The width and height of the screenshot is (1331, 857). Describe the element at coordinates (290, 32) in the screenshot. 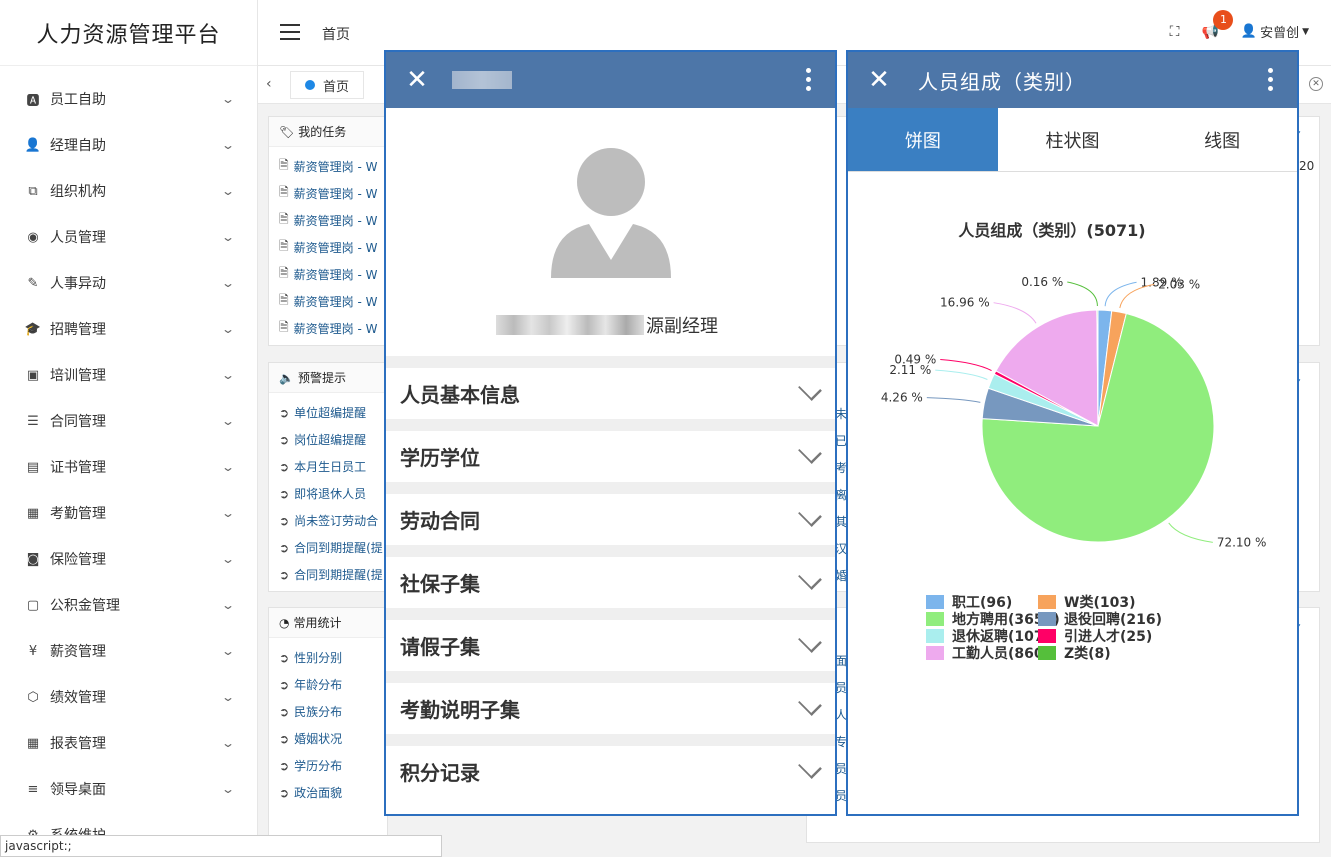

I see `hamburger-menu-icon` at that location.